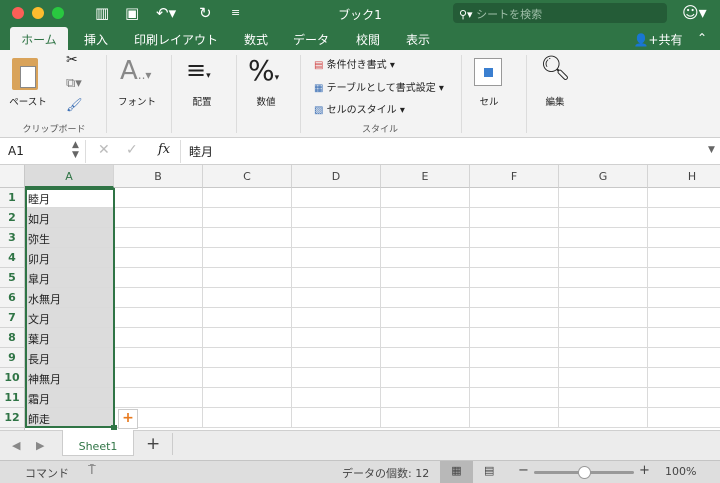 The height and width of the screenshot is (483, 720). What do you see at coordinates (25, 74) in the screenshot?
I see `paste-icon` at bounding box center [25, 74].